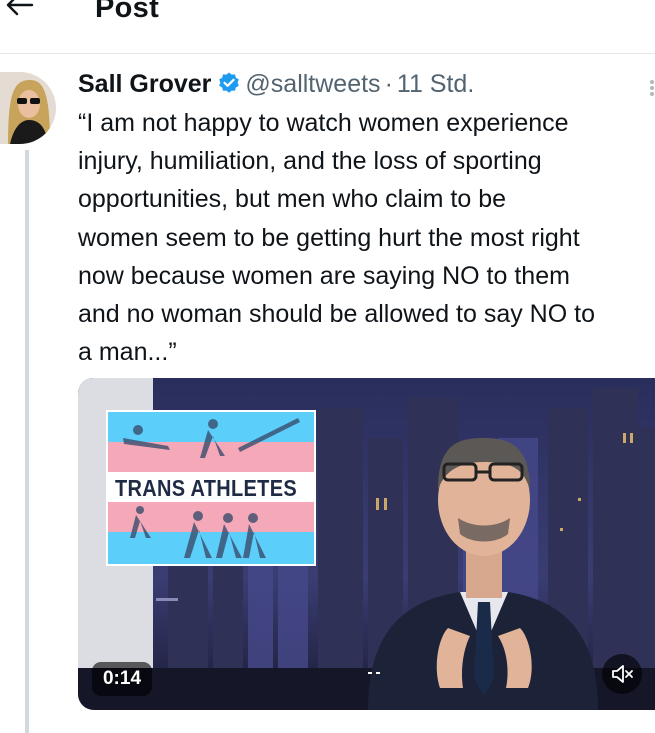  I want to click on header-divider, so click(327, 53).